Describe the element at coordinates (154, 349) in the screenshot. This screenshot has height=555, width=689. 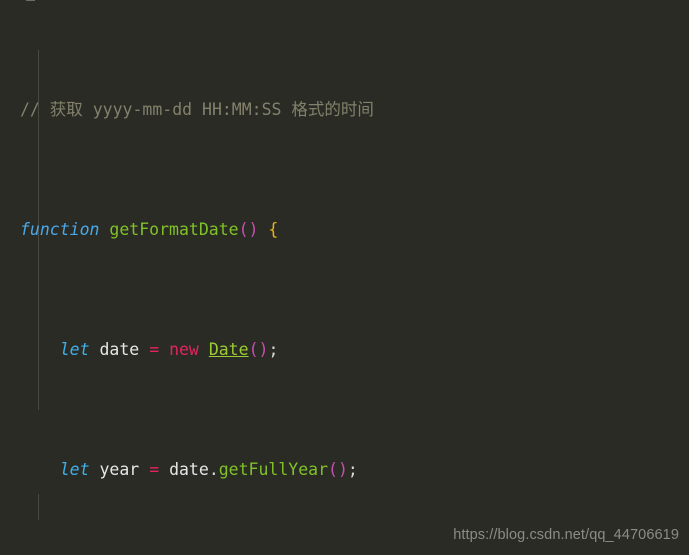
I see `operator-assign: =` at that location.